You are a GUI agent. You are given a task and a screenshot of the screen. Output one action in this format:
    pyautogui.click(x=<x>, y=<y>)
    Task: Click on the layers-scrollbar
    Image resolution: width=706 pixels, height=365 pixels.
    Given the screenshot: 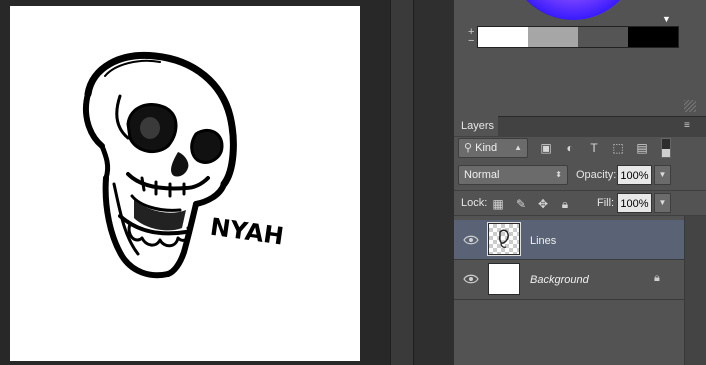 What is the action you would take?
    pyautogui.click(x=695, y=290)
    